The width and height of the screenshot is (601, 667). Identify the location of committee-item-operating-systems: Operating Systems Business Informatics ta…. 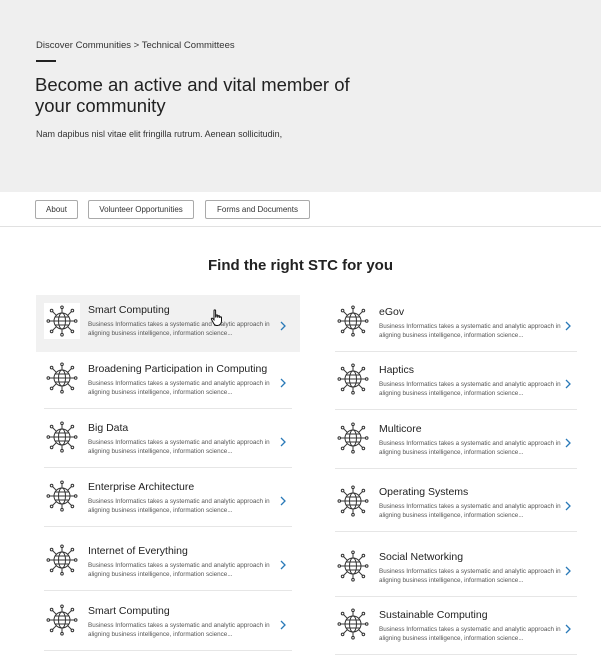
(456, 503).